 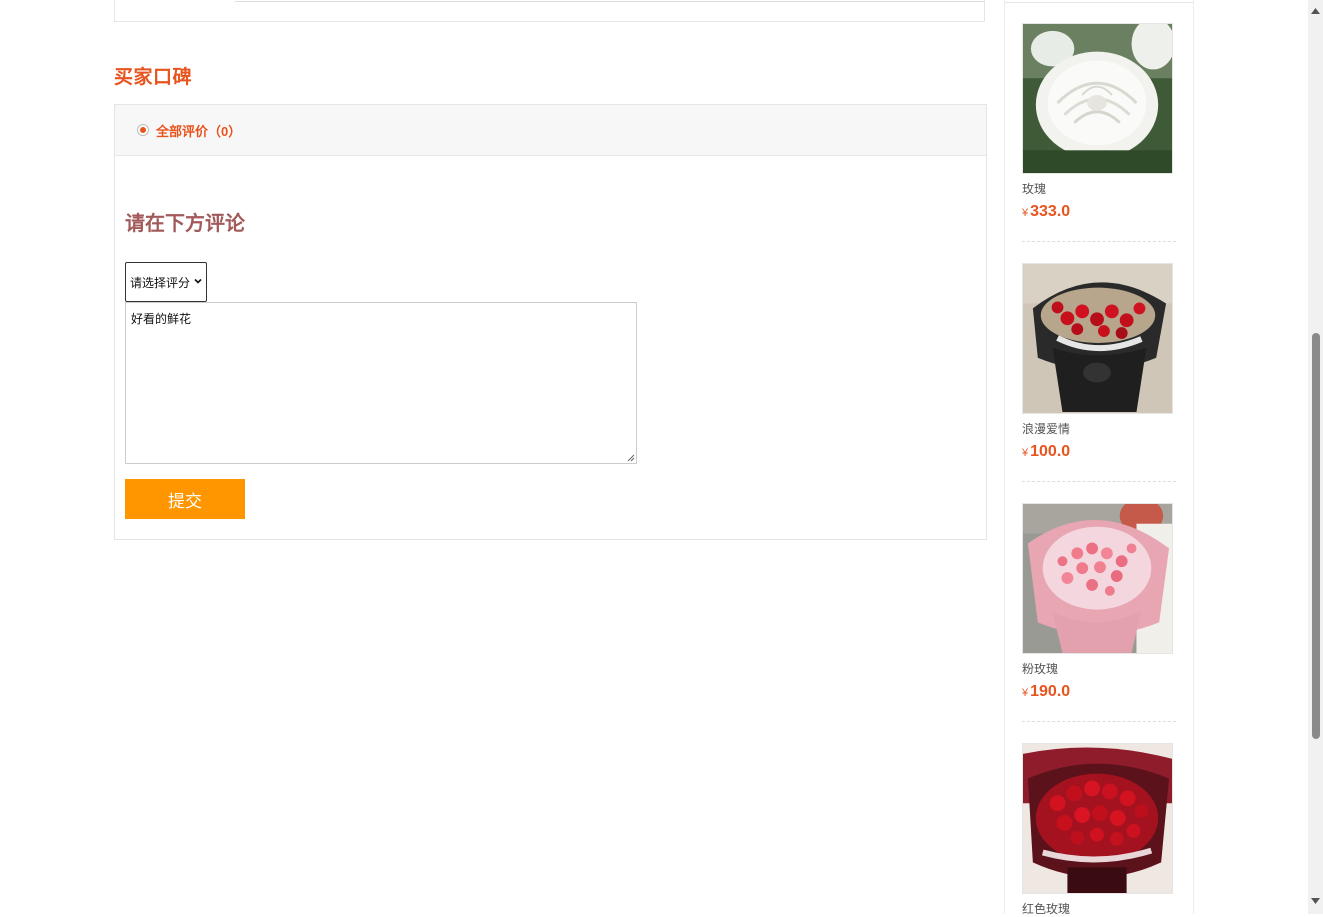 I want to click on price-value: 100.0, so click(x=1050, y=451).